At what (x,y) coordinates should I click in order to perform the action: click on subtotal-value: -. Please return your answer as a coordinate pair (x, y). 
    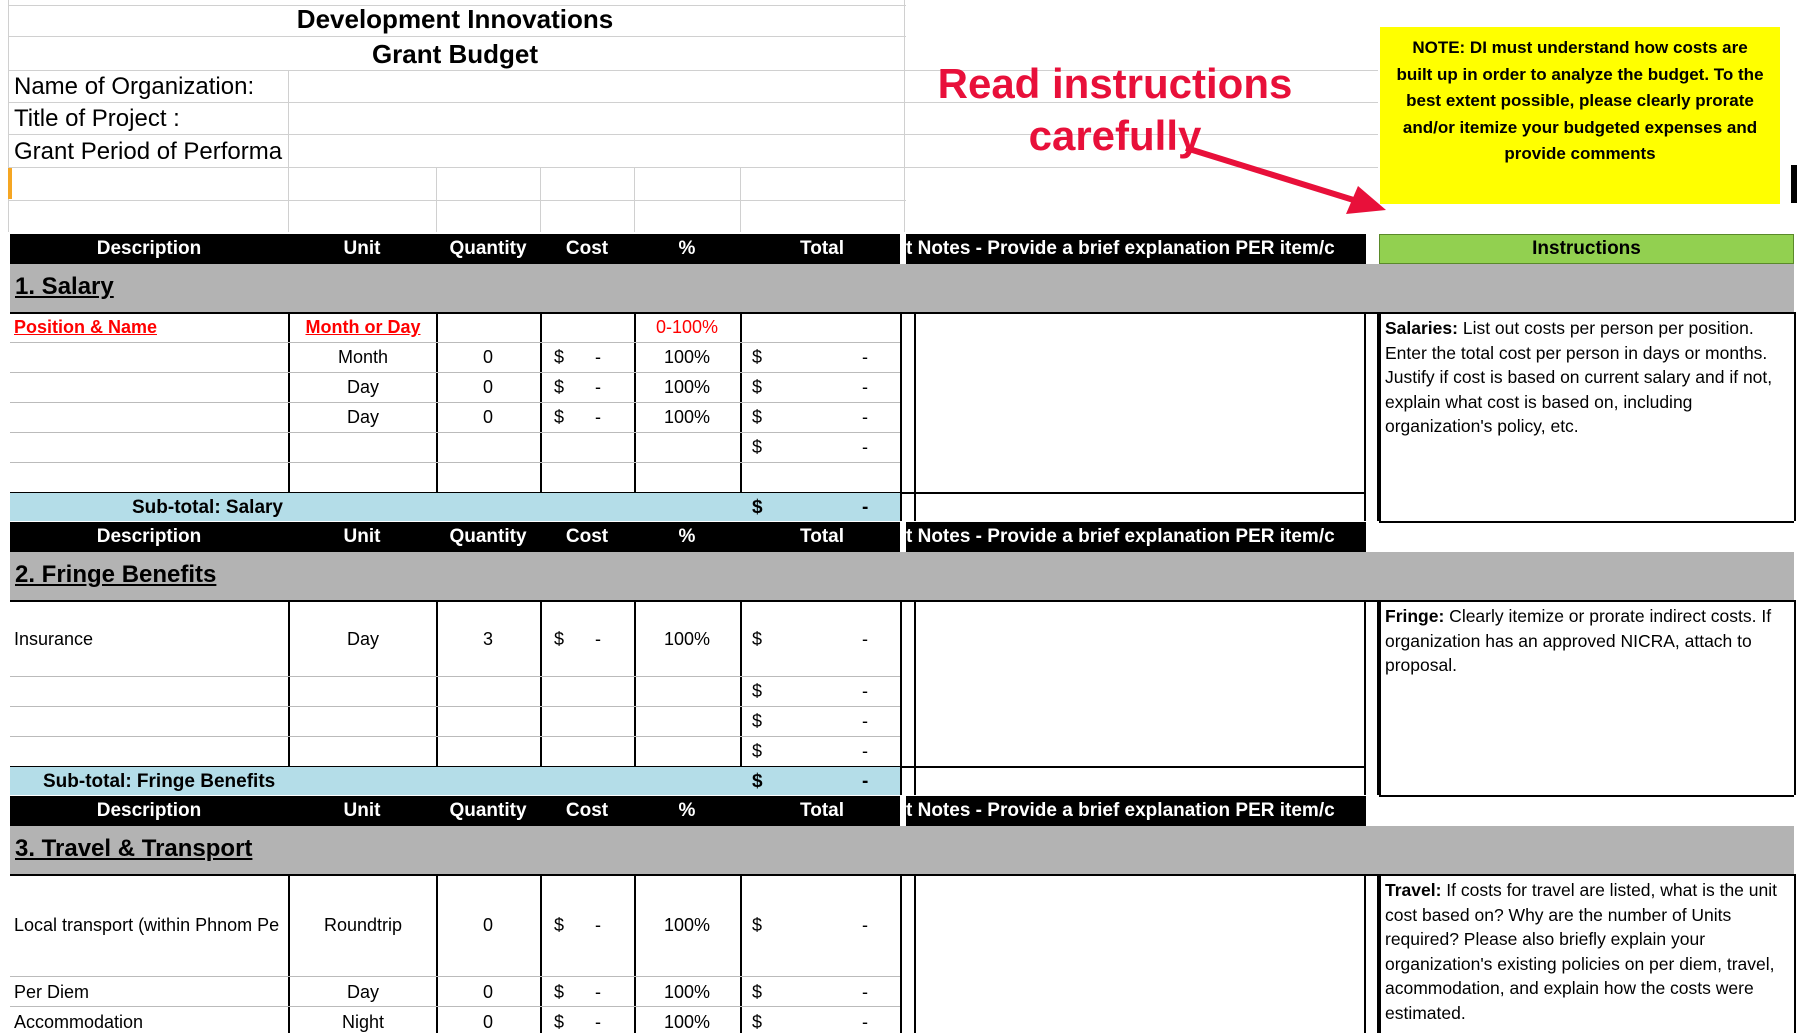
    Looking at the image, I should click on (865, 507).